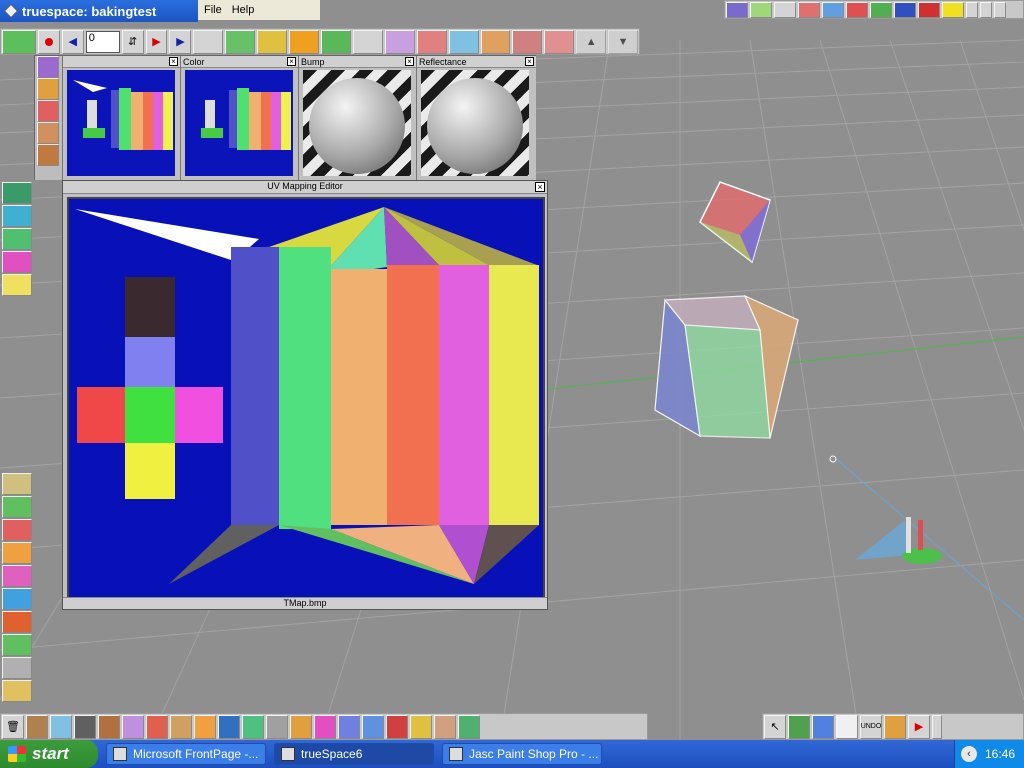 The height and width of the screenshot is (768, 1024). Describe the element at coordinates (463, 41) in the screenshot. I see `object-scale-icon` at that location.